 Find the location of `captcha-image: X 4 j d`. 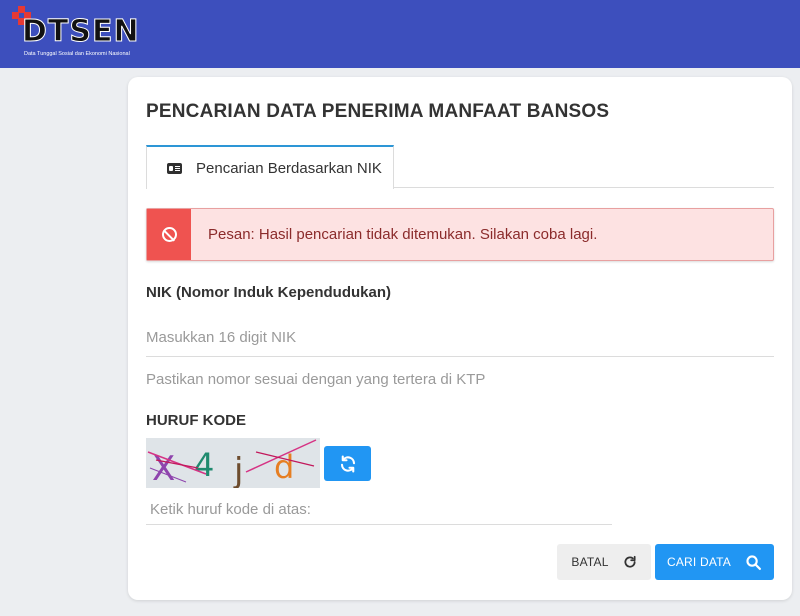

captcha-image: X 4 j d is located at coordinates (233, 464).